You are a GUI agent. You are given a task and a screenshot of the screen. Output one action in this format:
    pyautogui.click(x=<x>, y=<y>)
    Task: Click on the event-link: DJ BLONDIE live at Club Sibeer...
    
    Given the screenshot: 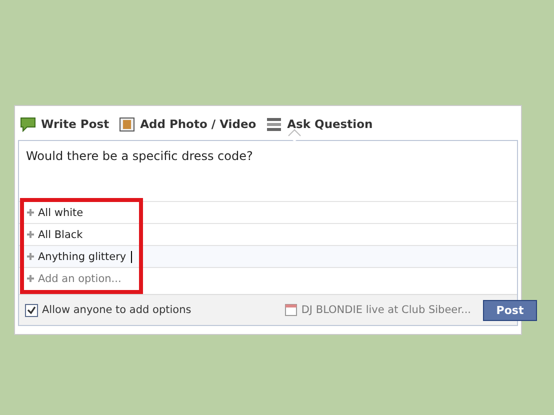 What is the action you would take?
    pyautogui.click(x=386, y=310)
    